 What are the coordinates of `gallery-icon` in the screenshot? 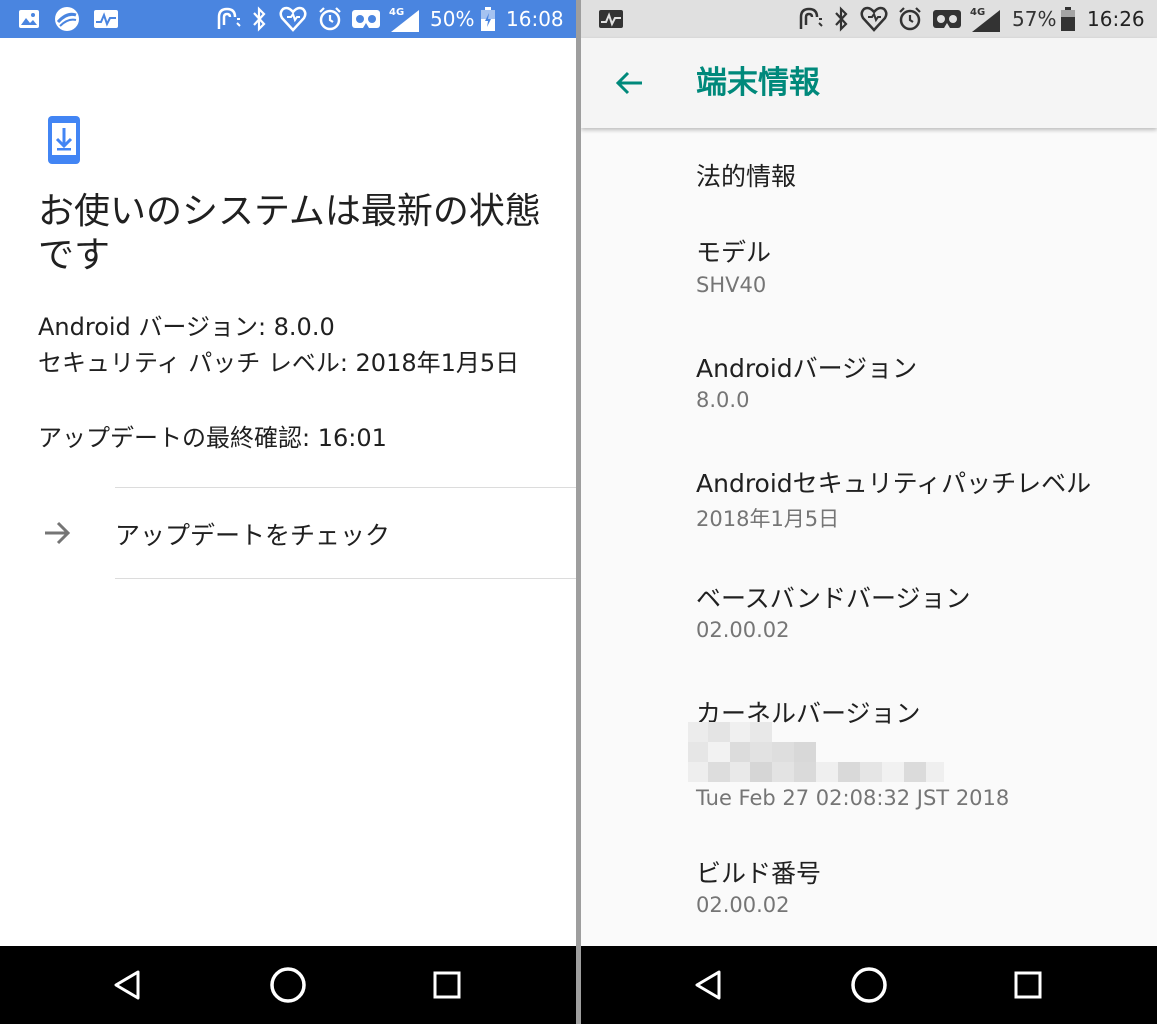 It's located at (29, 19).